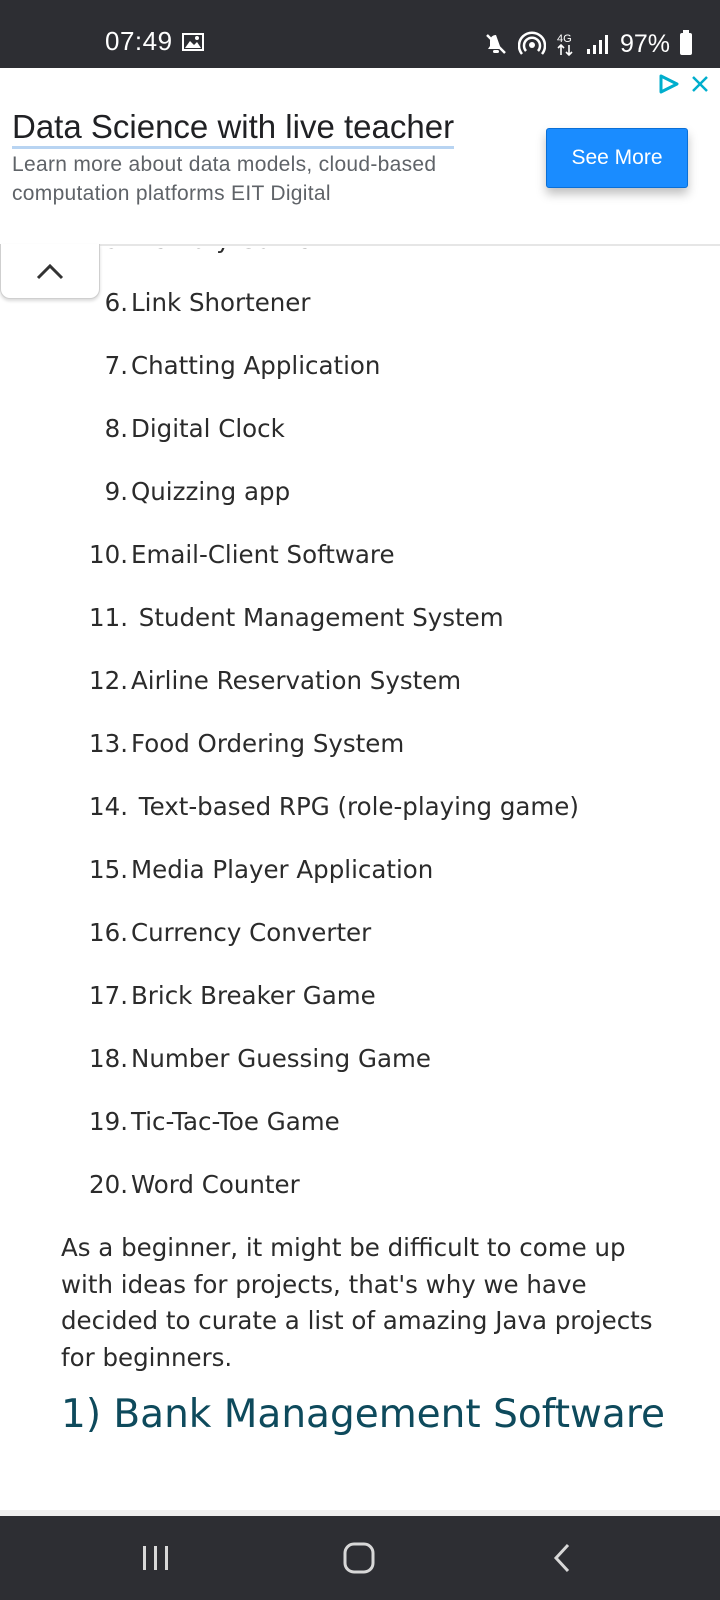 The height and width of the screenshot is (1600, 720). I want to click on list-item: 19. Tic-Tac-Toe Game, so click(360, 1121).